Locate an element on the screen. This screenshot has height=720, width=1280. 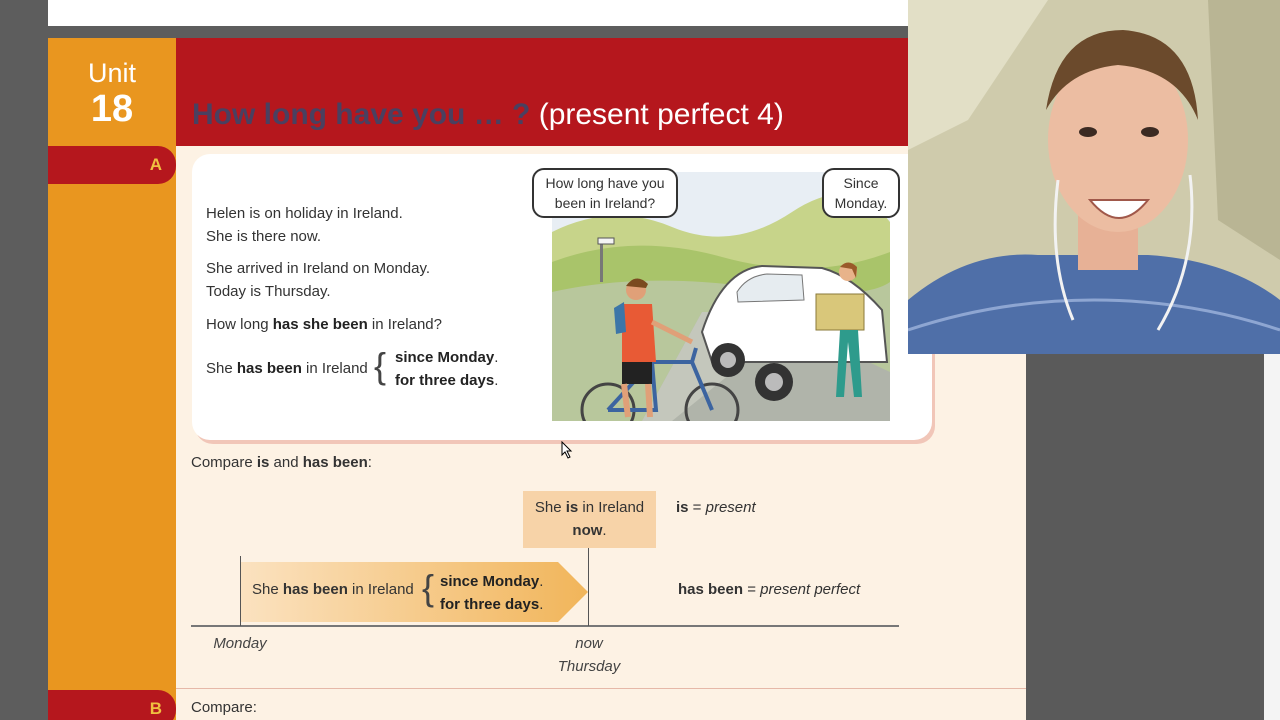
page-title-main: How long have you … ? is located at coordinates (361, 114).